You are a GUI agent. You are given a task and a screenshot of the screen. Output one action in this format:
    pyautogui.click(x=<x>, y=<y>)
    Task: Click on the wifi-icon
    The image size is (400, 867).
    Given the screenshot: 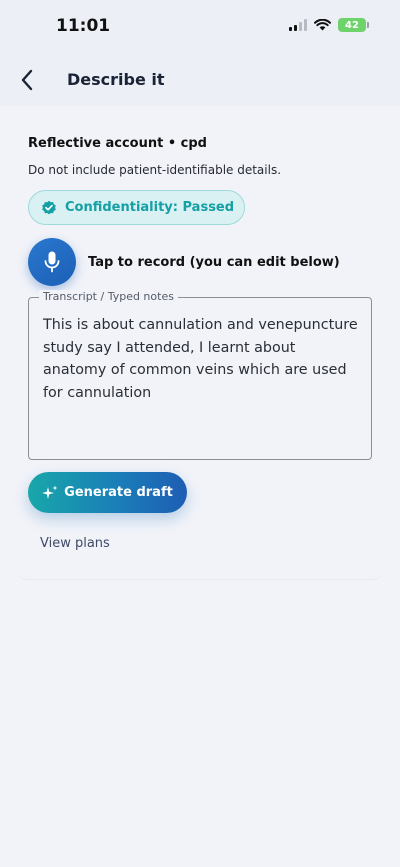 What is the action you would take?
    pyautogui.click(x=322, y=25)
    